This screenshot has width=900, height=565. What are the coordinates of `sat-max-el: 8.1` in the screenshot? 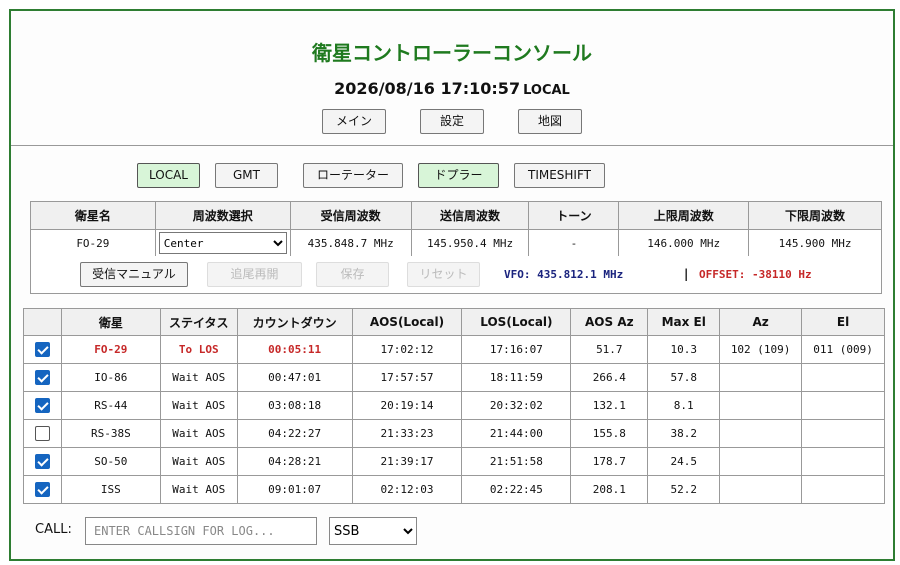 It's located at (684, 405).